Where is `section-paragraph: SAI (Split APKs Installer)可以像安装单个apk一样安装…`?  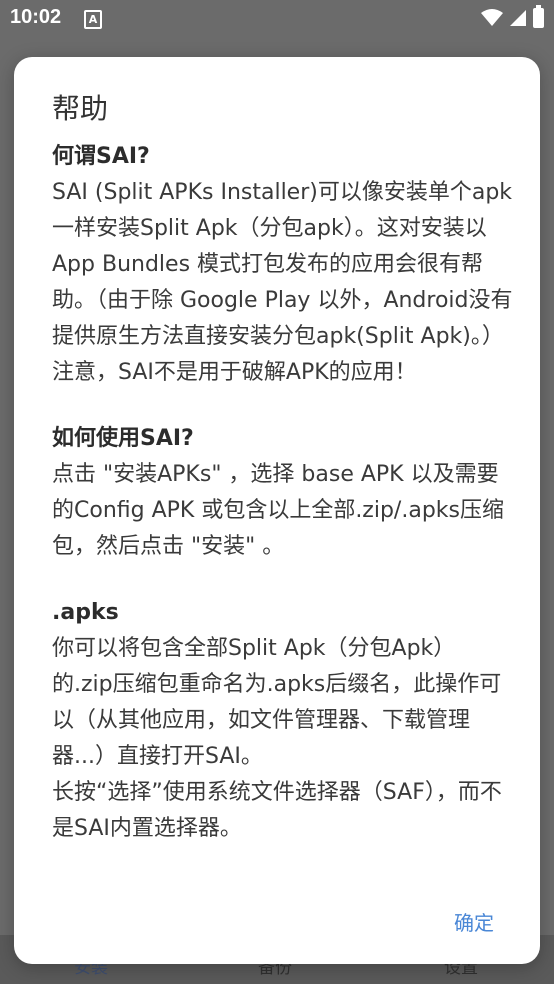 section-paragraph: SAI (Split APKs Installer)可以像安装单个apk一样安装… is located at coordinates (282, 264).